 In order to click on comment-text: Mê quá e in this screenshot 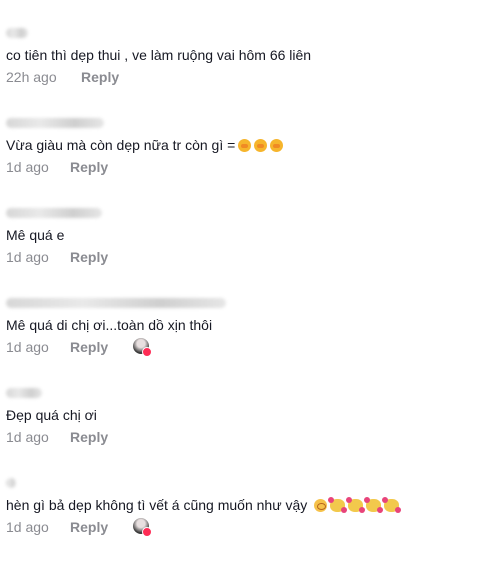, I will do `click(35, 235)`.